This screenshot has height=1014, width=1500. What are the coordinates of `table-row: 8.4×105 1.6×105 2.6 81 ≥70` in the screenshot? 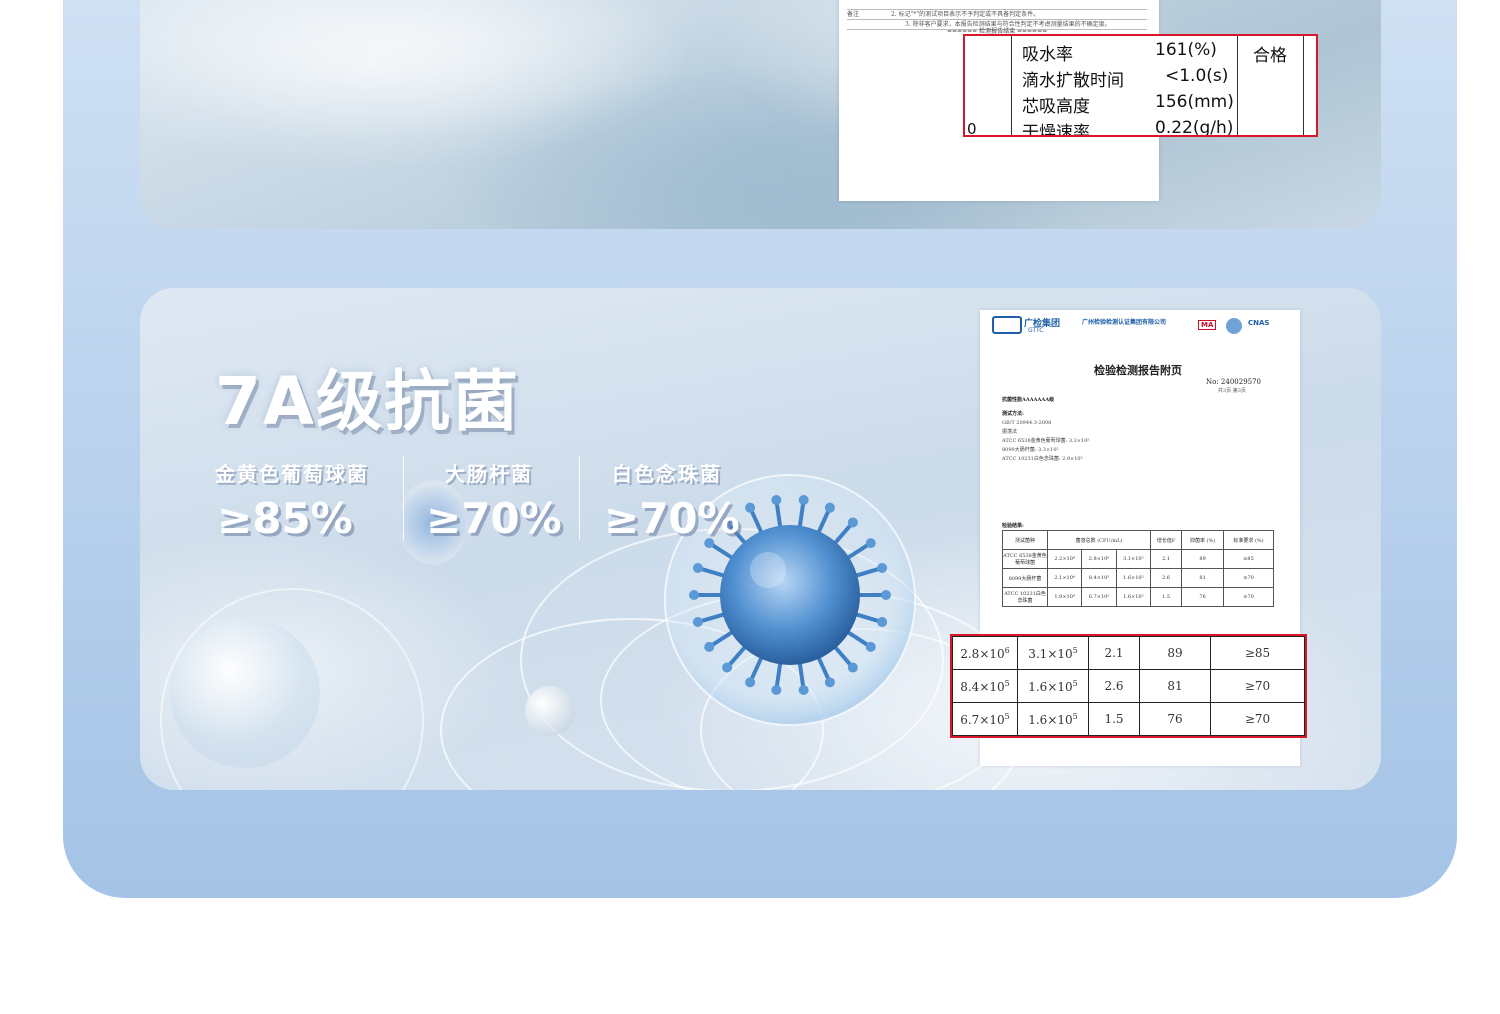 It's located at (1128, 686).